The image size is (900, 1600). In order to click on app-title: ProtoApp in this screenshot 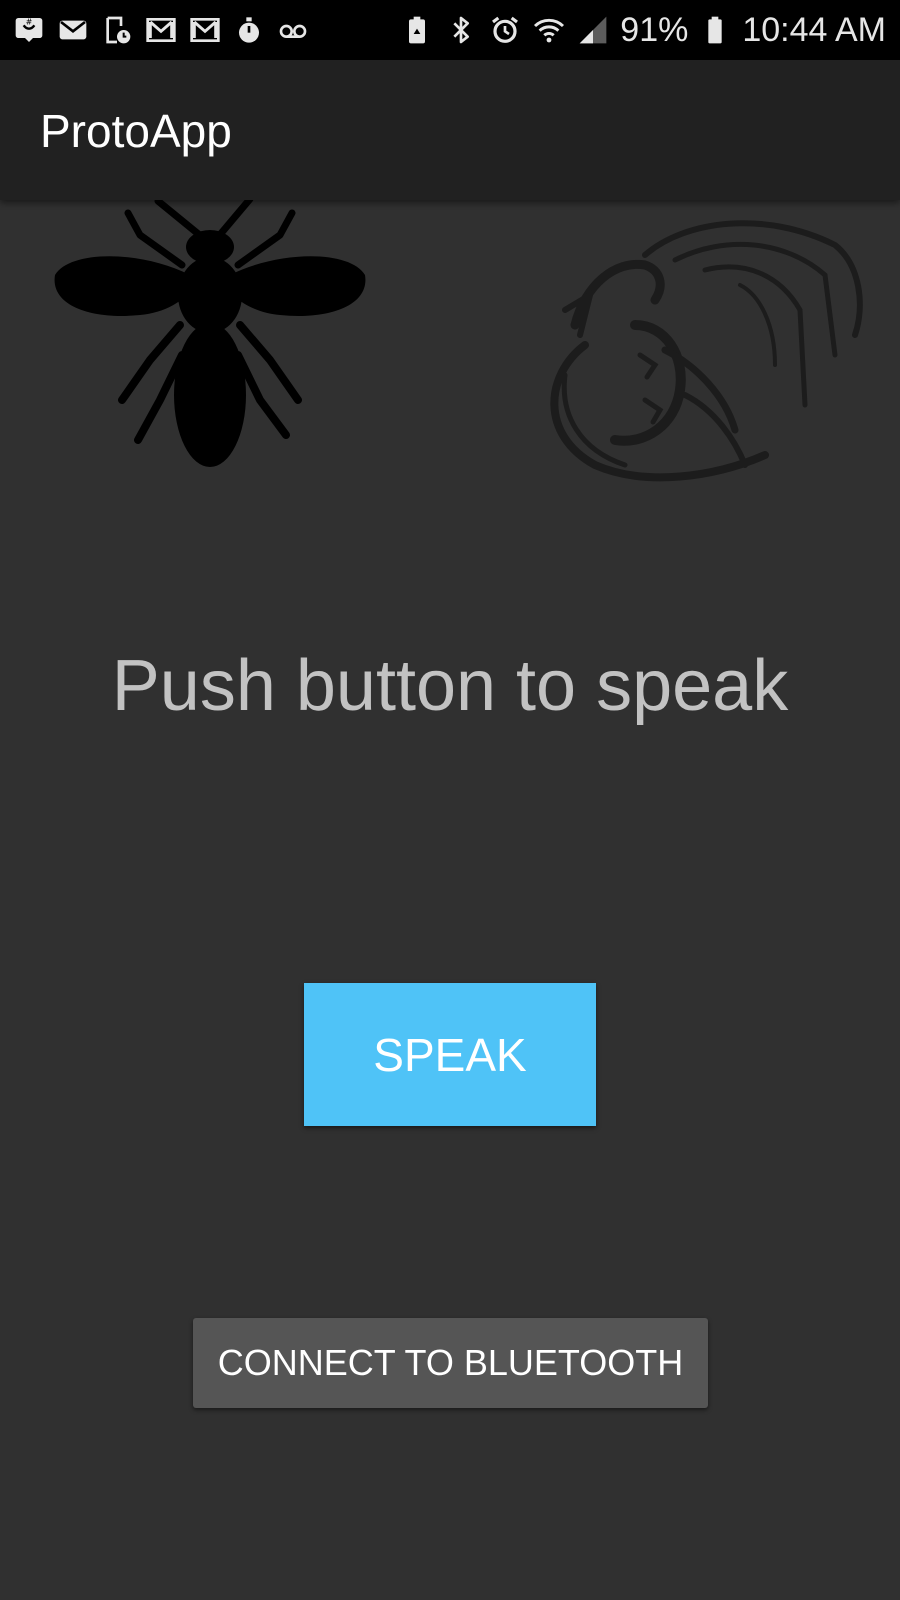, I will do `click(136, 131)`.